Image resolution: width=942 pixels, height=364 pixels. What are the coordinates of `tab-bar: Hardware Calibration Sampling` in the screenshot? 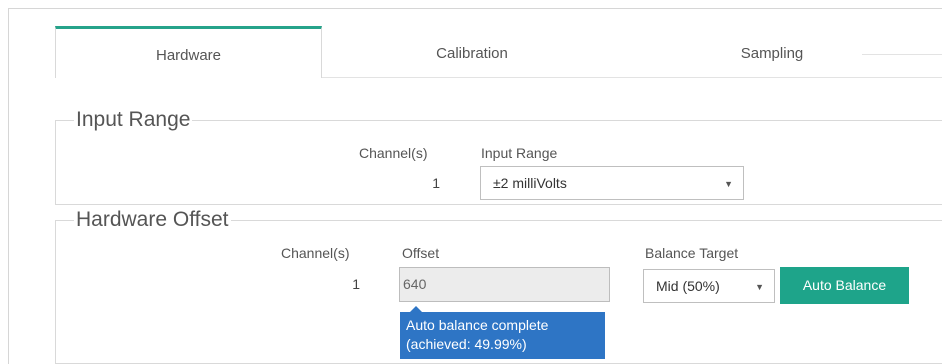 It's located at (498, 52).